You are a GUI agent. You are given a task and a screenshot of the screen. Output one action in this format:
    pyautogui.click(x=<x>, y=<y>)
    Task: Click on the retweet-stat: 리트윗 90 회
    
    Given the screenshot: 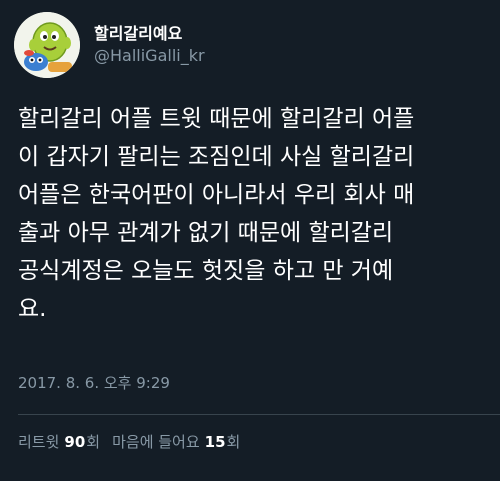 What is the action you would take?
    pyautogui.click(x=59, y=442)
    